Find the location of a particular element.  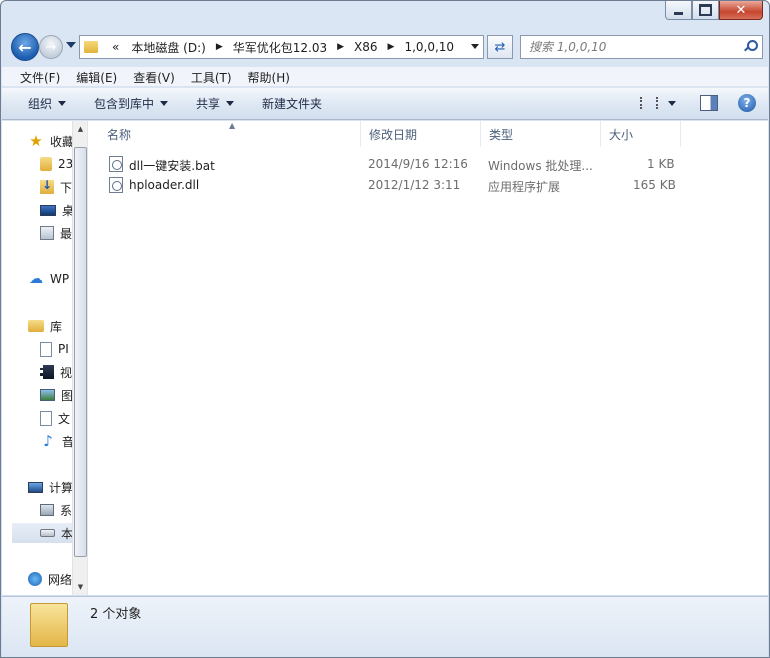

scroll-up-icon: ▲ is located at coordinates (80, 129).